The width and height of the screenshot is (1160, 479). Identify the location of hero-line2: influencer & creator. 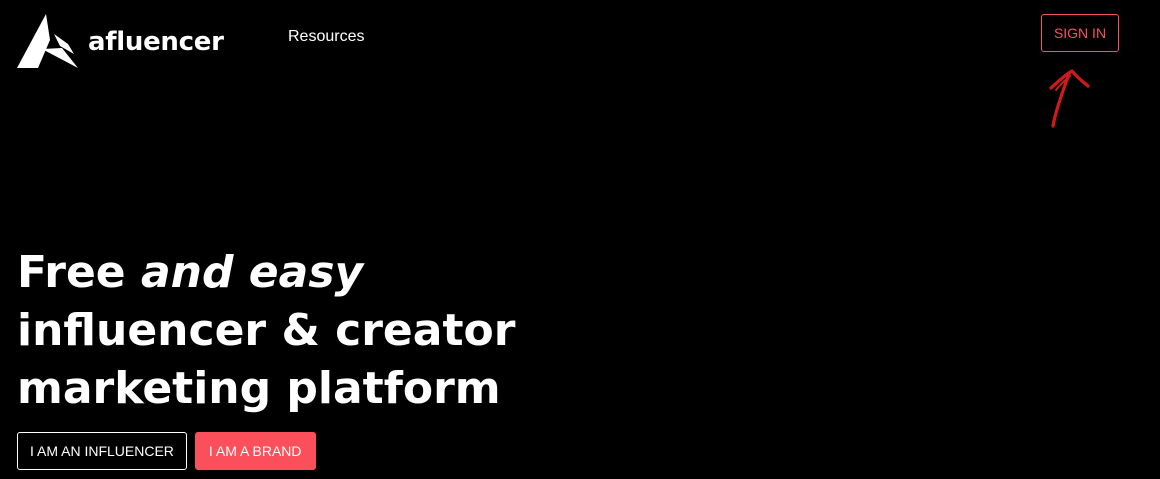
(266, 330).